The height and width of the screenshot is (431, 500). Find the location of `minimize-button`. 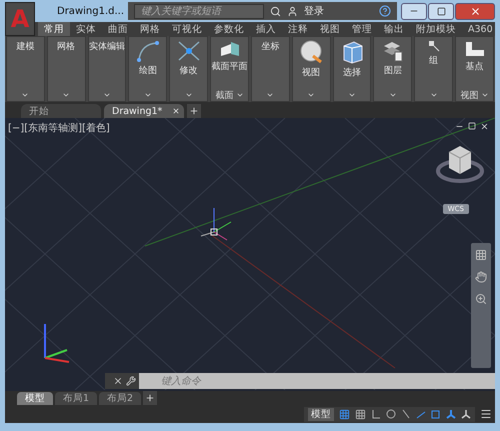

minimize-button is located at coordinates (414, 11).